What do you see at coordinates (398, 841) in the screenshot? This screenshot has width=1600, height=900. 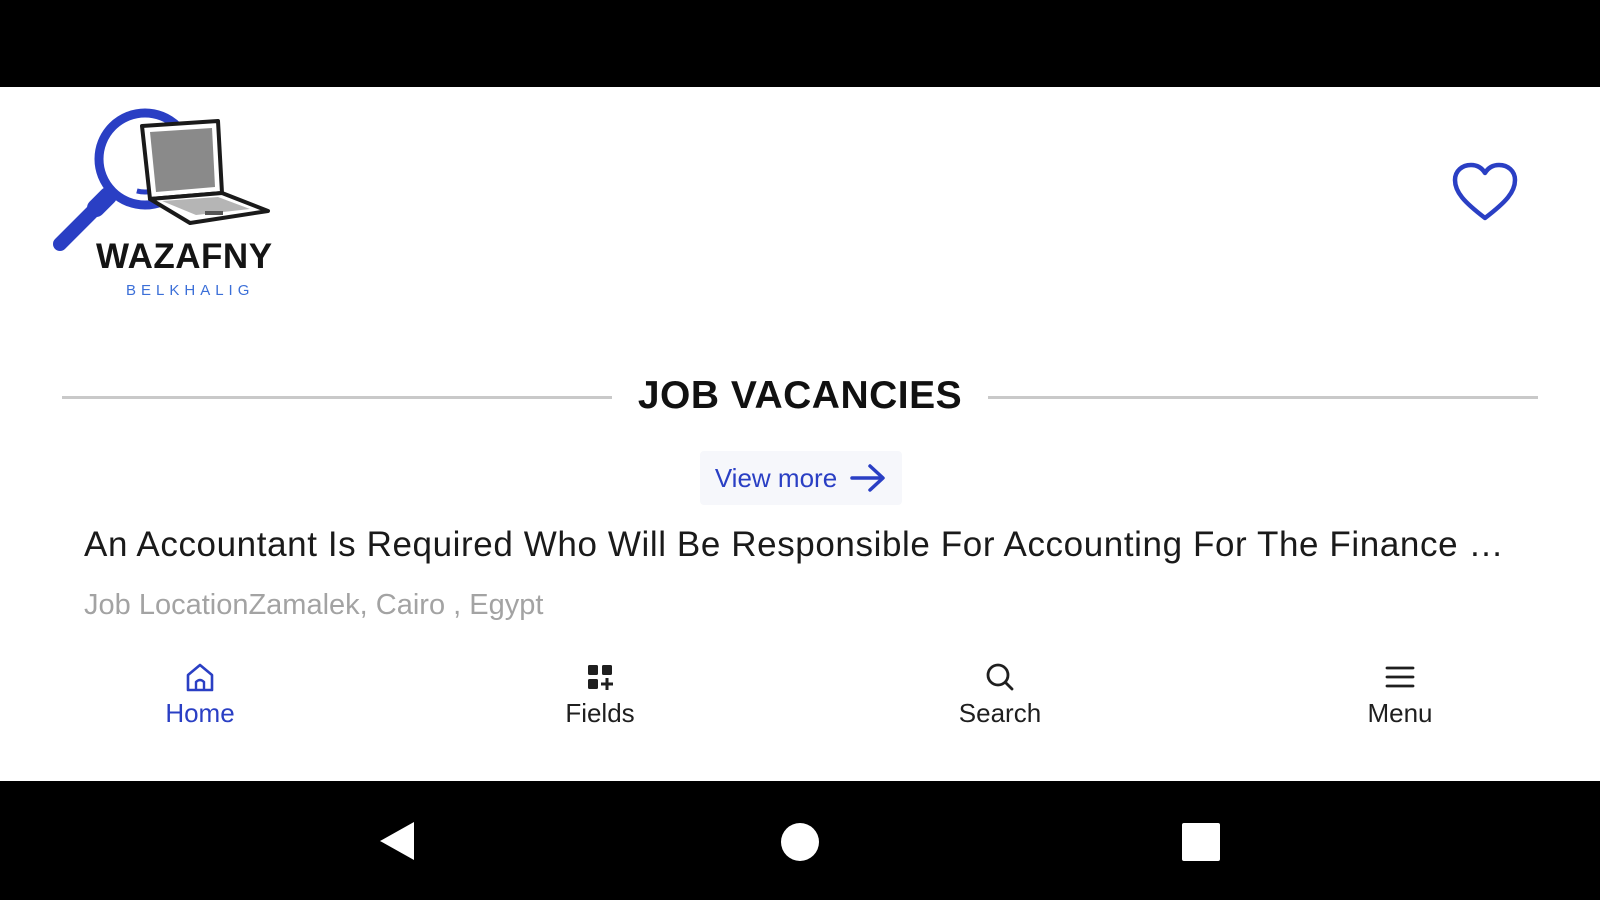 I see `back-triangle-icon` at bounding box center [398, 841].